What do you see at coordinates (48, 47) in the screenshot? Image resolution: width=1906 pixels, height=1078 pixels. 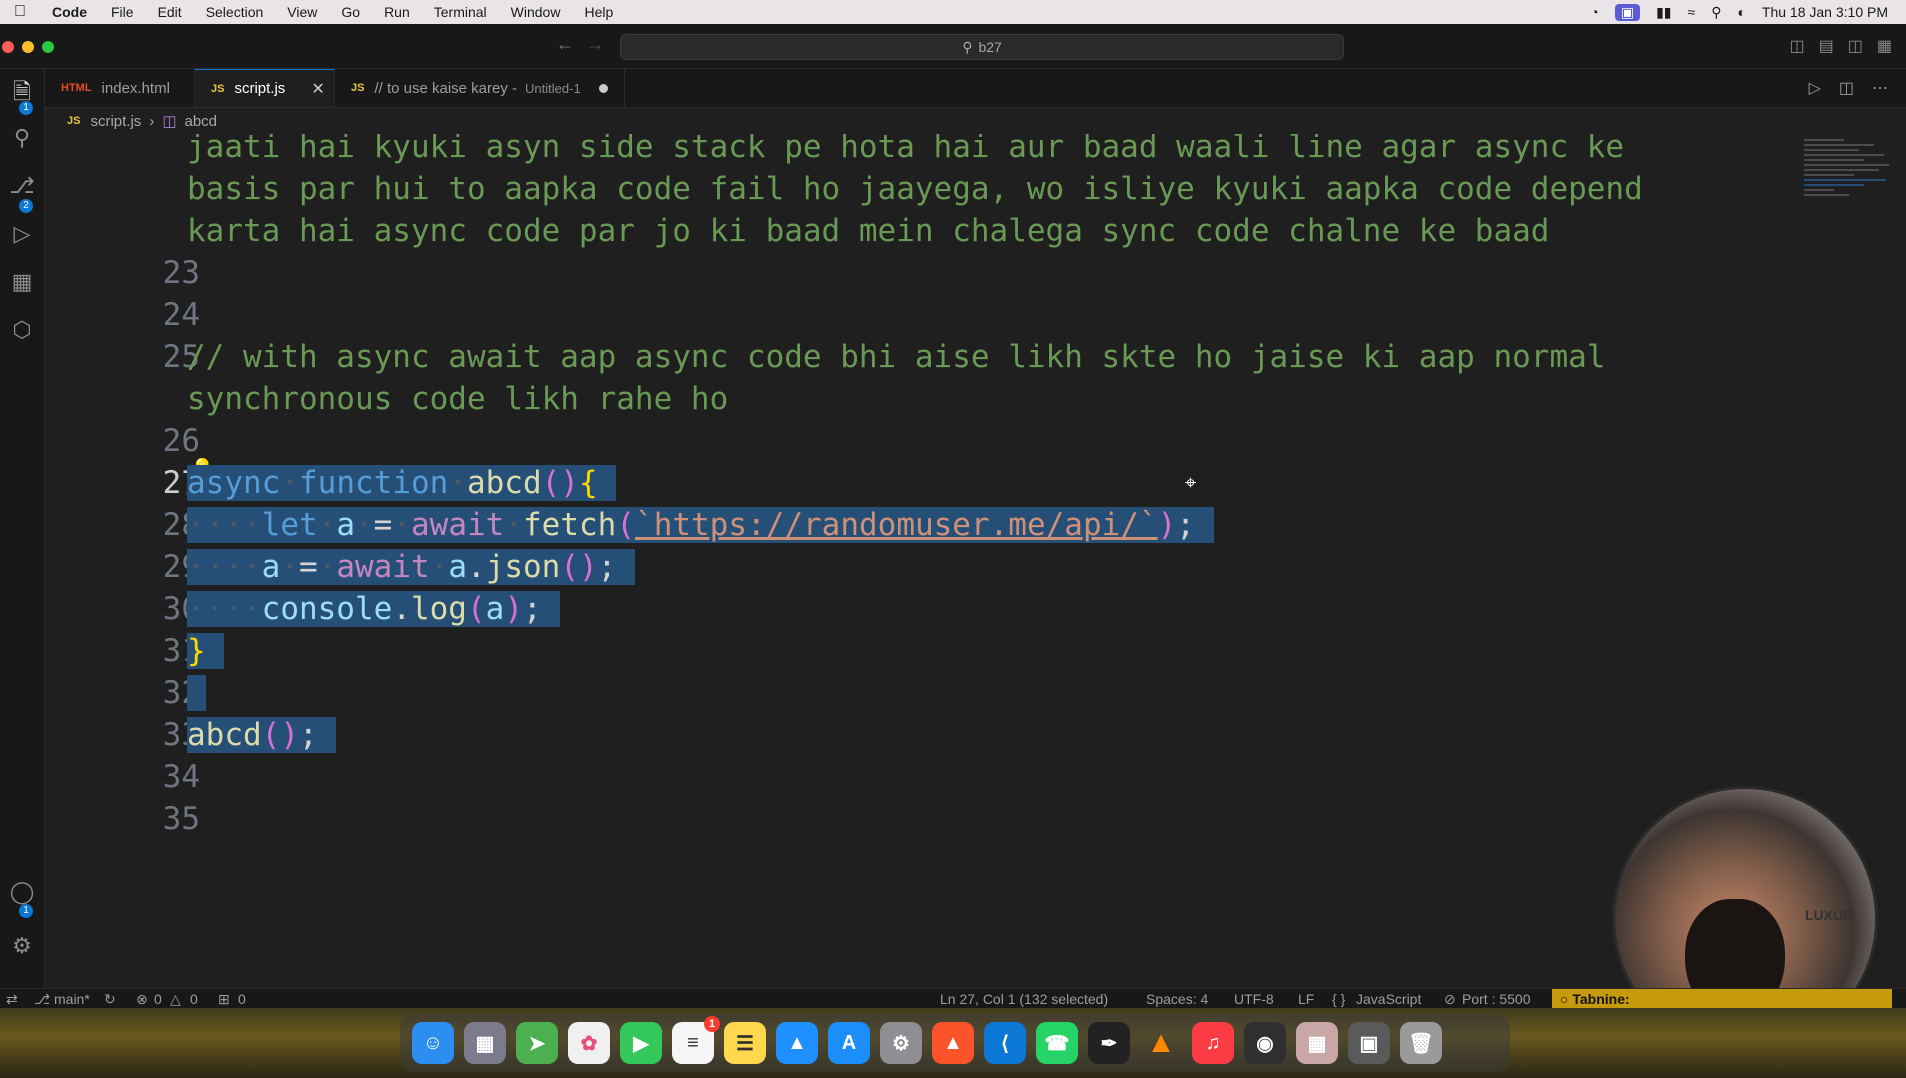 I see `maximize-window-button` at bounding box center [48, 47].